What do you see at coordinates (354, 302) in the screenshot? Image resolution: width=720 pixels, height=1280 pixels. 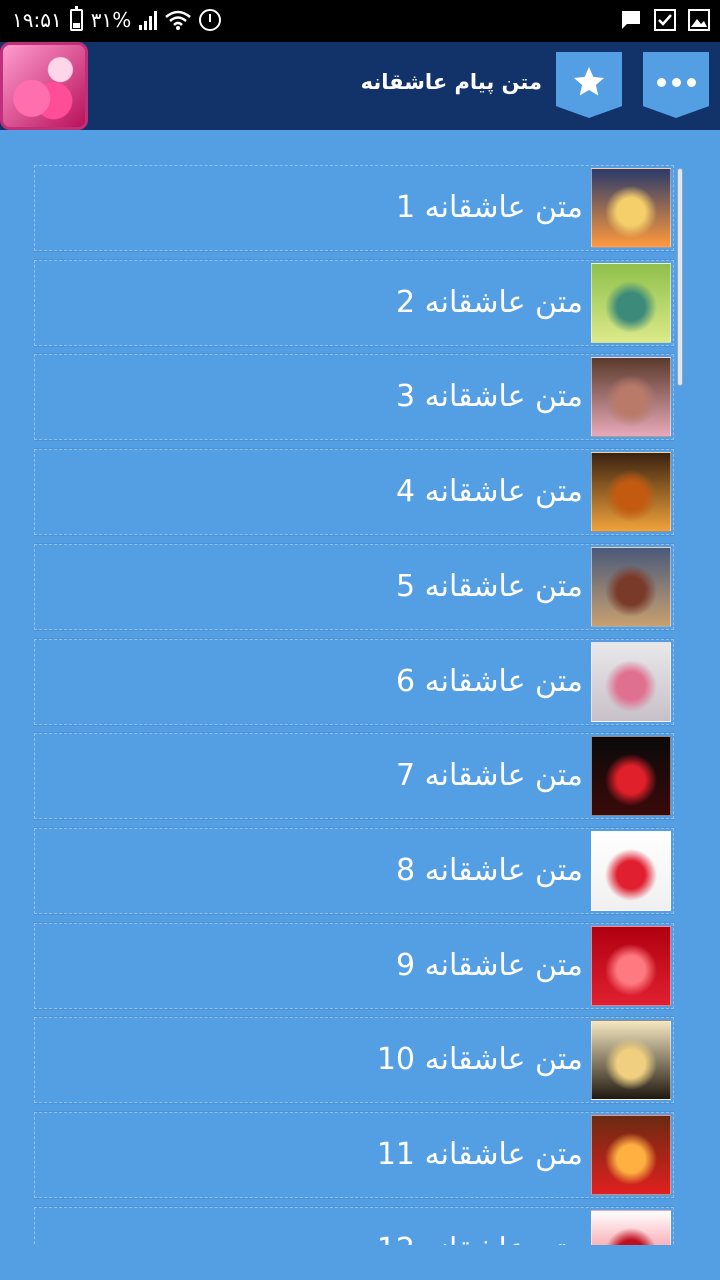 I see `list-item: متن عاشقانه 2` at bounding box center [354, 302].